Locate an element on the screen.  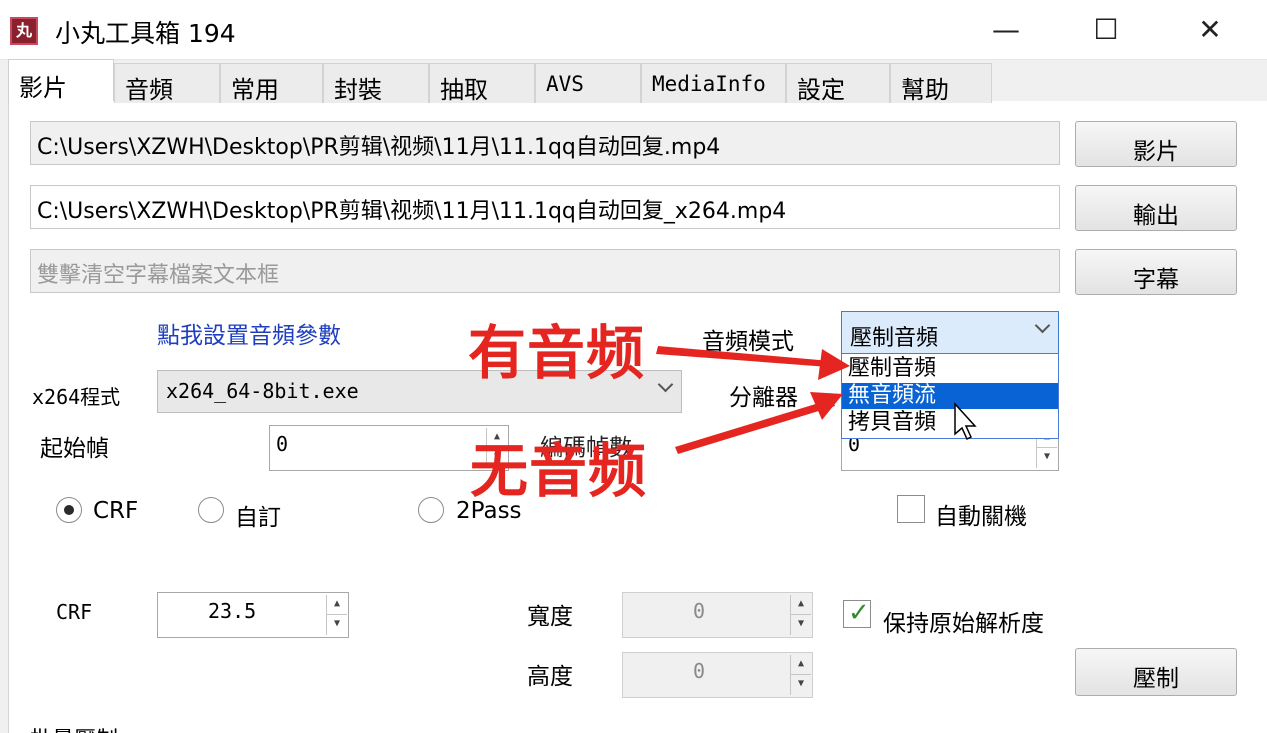
arrow-to-encode-audio is located at coordinates (753, 363).